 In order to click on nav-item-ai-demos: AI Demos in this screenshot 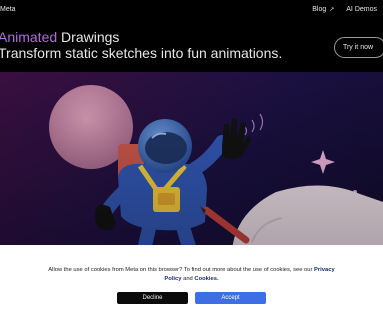, I will do `click(361, 9)`.